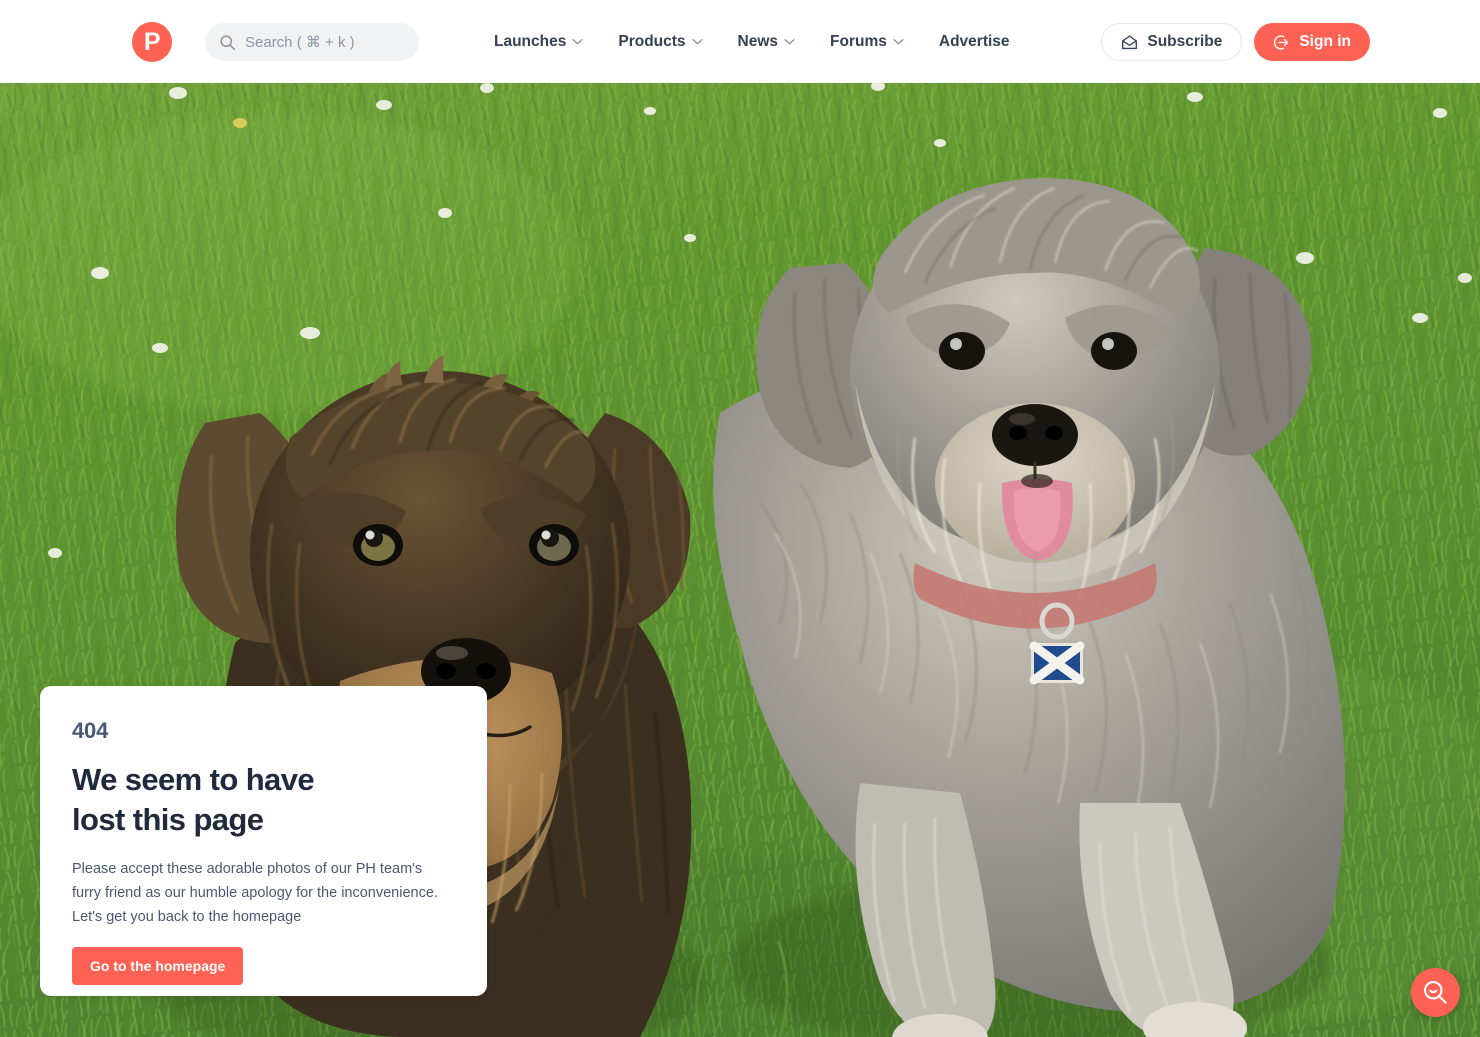 The width and height of the screenshot is (1480, 1037). I want to click on arrow-right-circle-icon, so click(1281, 42).